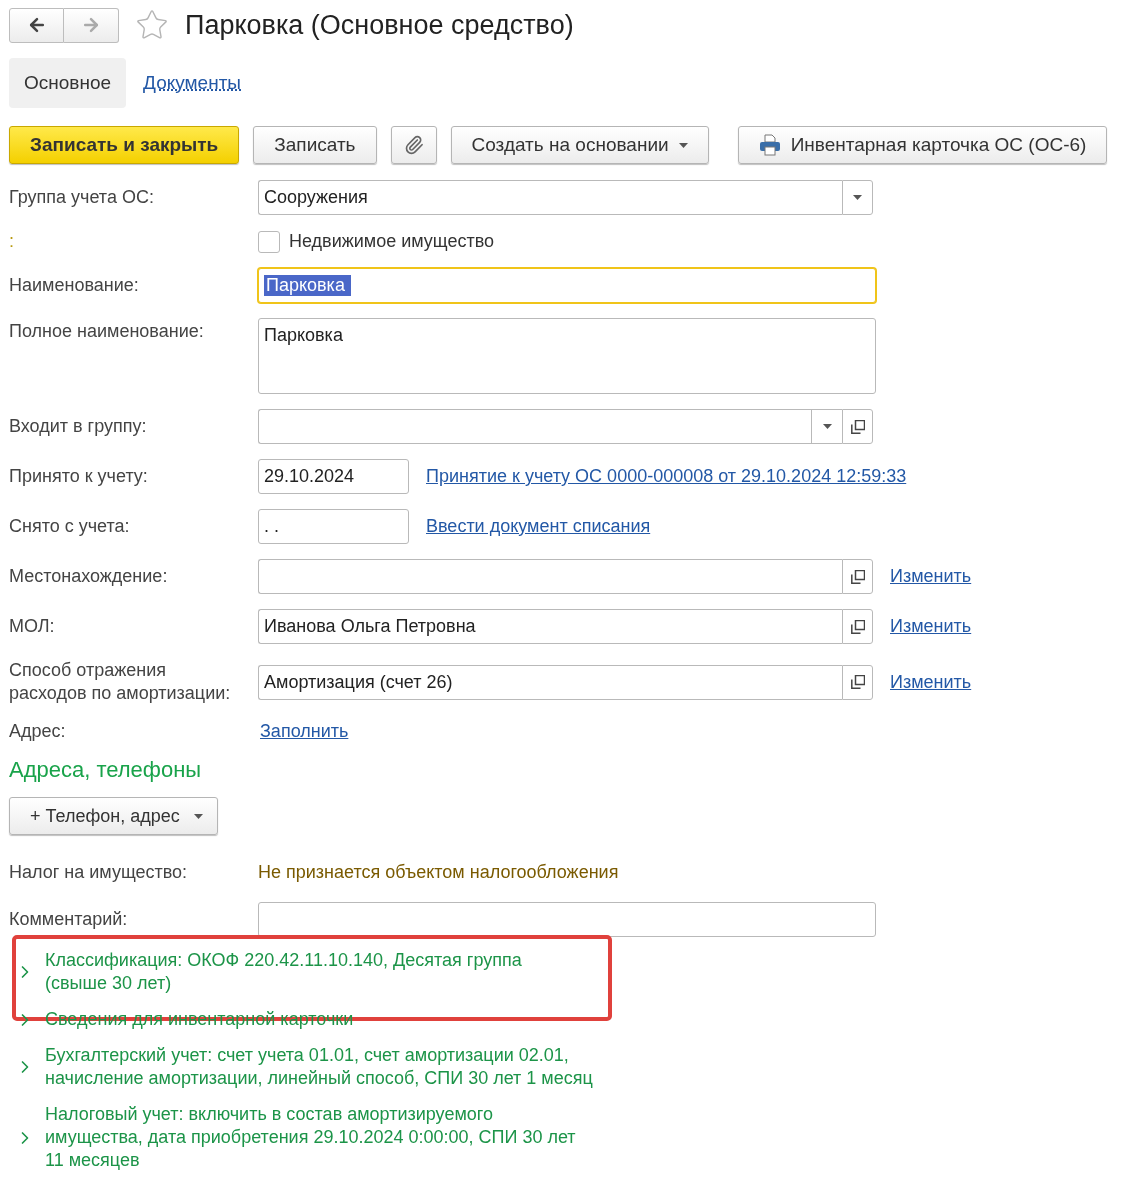 Image resolution: width=1131 pixels, height=1183 pixels. Describe the element at coordinates (534, 426) in the screenshot. I see `select-field` at that location.